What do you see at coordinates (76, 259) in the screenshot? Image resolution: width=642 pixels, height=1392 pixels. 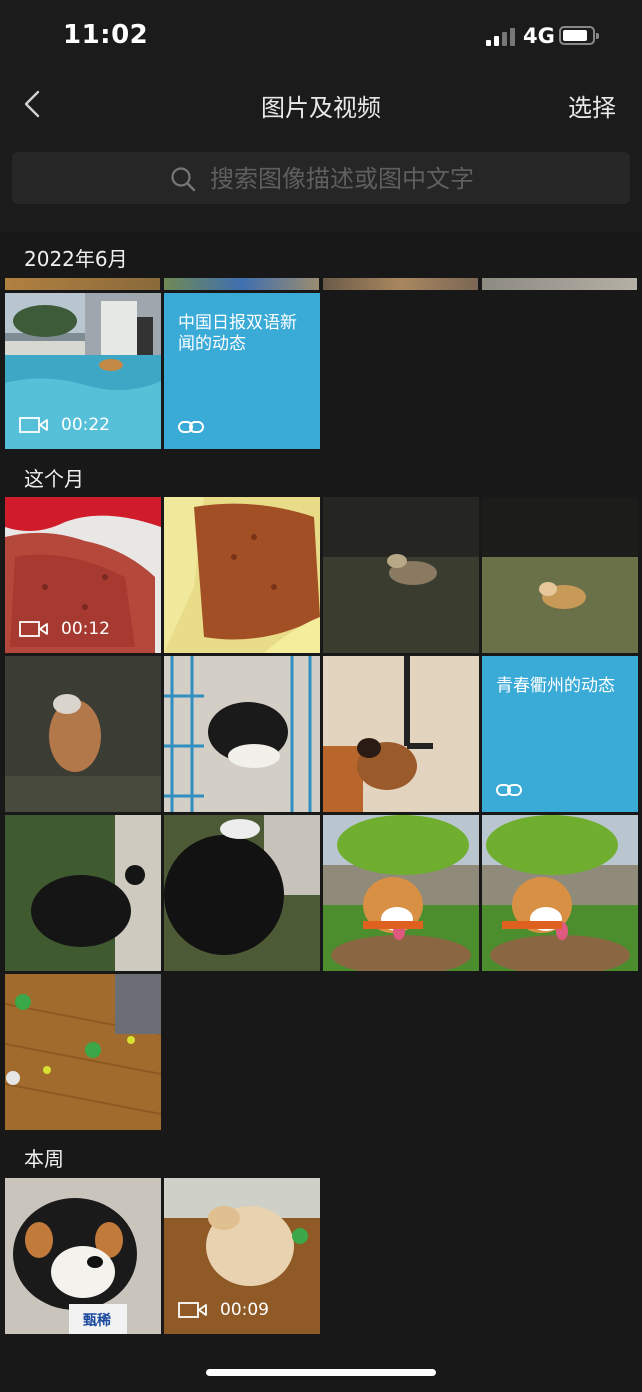 I see `section-title-june: 2022年6月` at bounding box center [76, 259].